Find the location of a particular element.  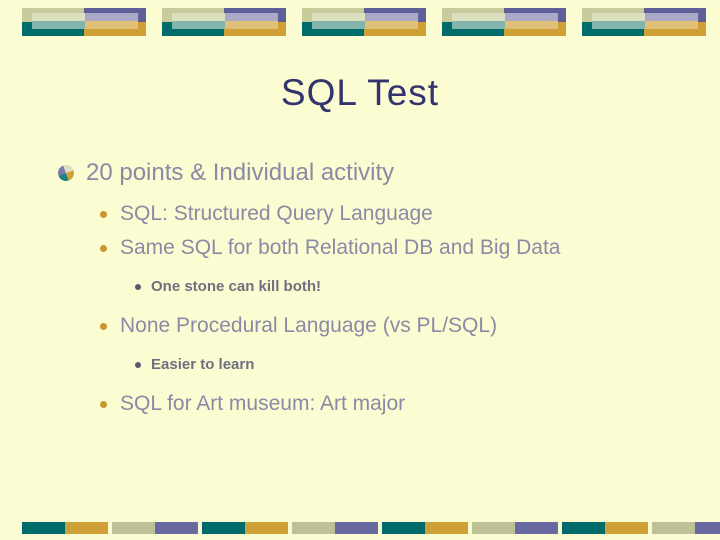

top-decorative-band is located at coordinates (360, 23).